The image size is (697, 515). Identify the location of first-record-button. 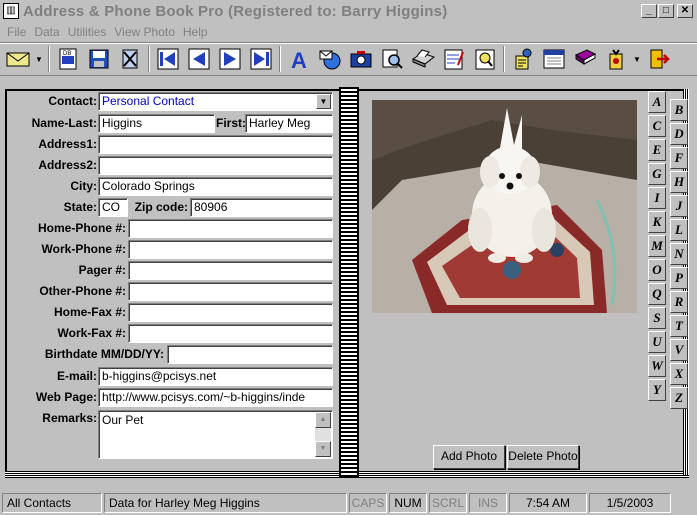
(168, 59).